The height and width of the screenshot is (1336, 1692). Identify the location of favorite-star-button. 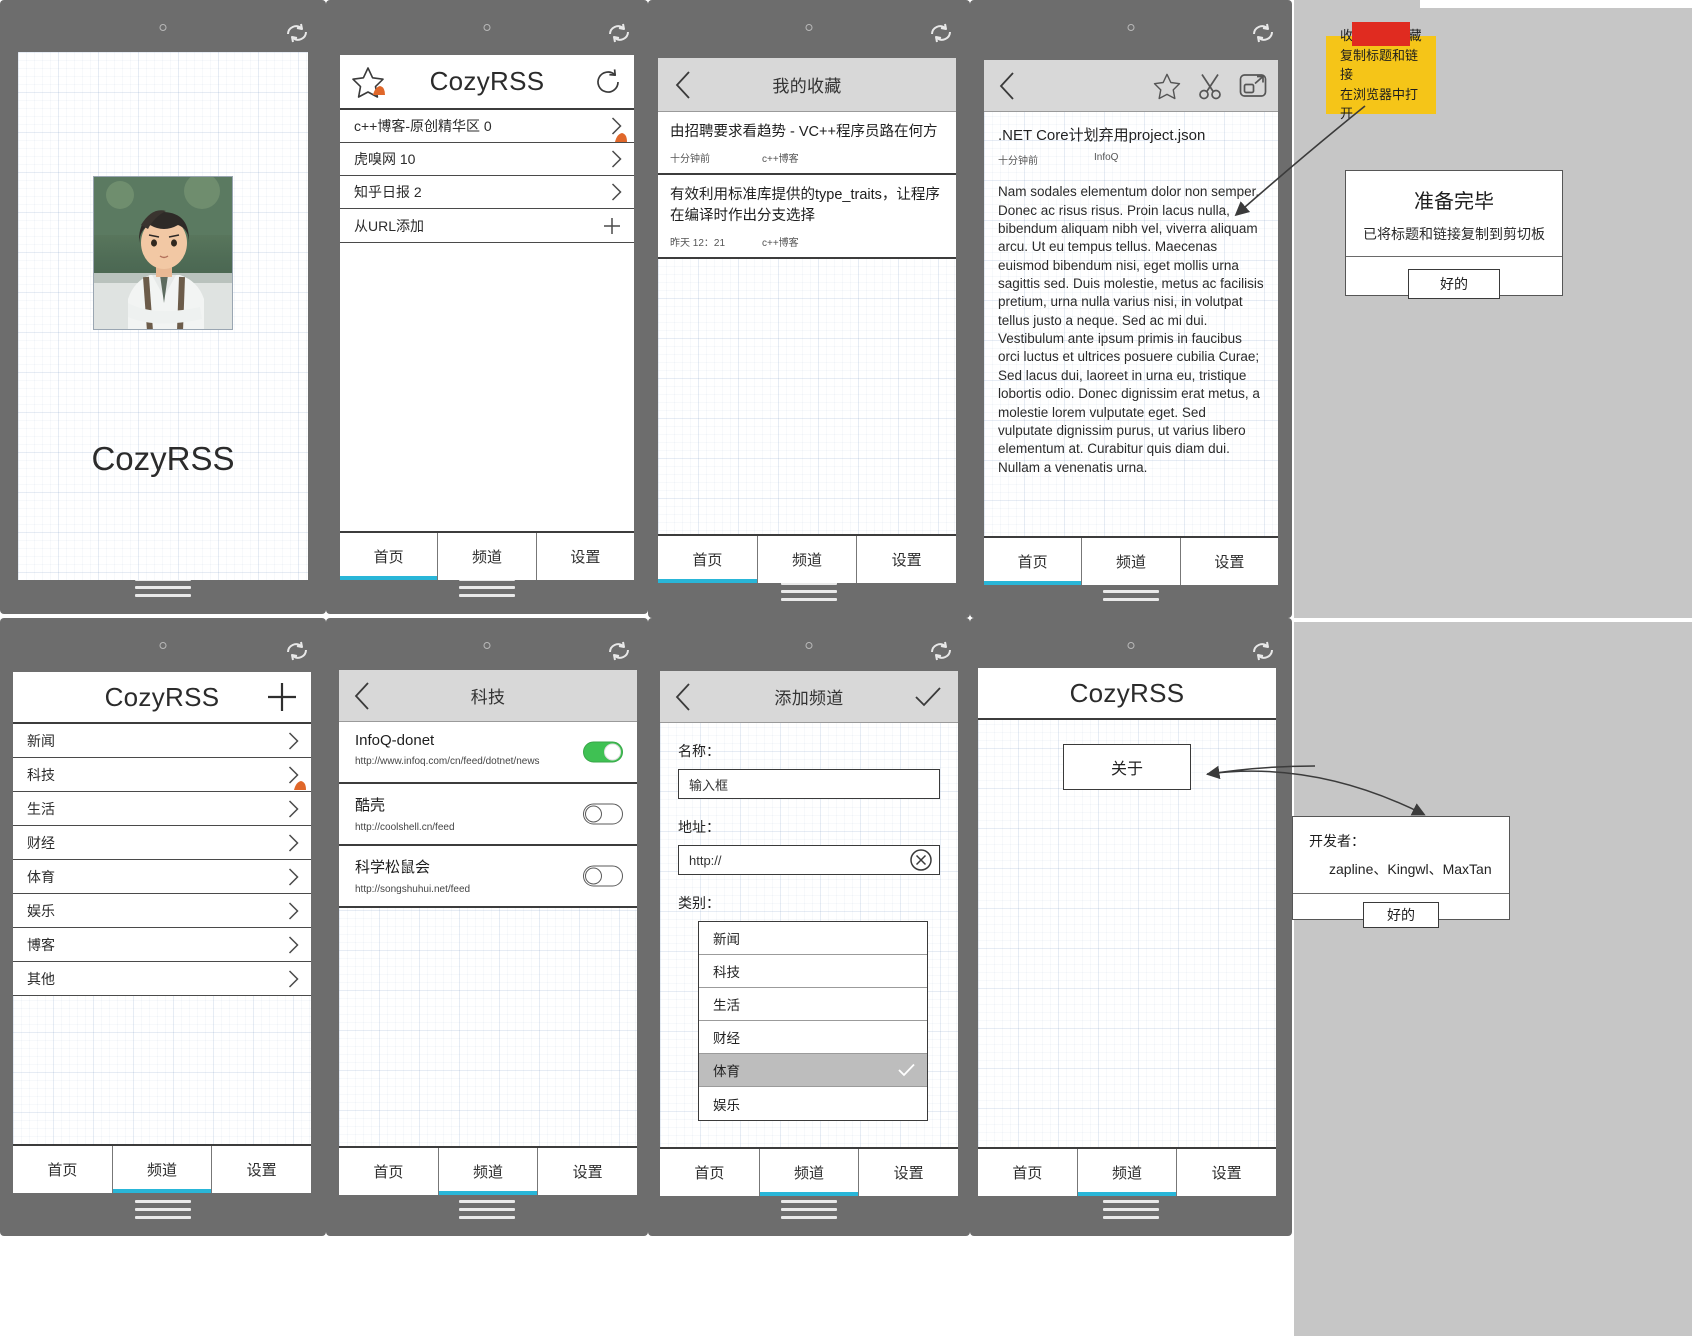
(1167, 85).